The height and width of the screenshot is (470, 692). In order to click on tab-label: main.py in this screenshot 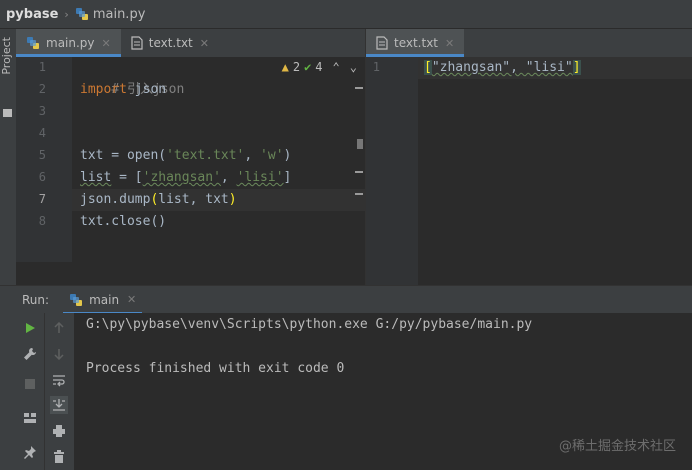, I will do `click(70, 43)`.